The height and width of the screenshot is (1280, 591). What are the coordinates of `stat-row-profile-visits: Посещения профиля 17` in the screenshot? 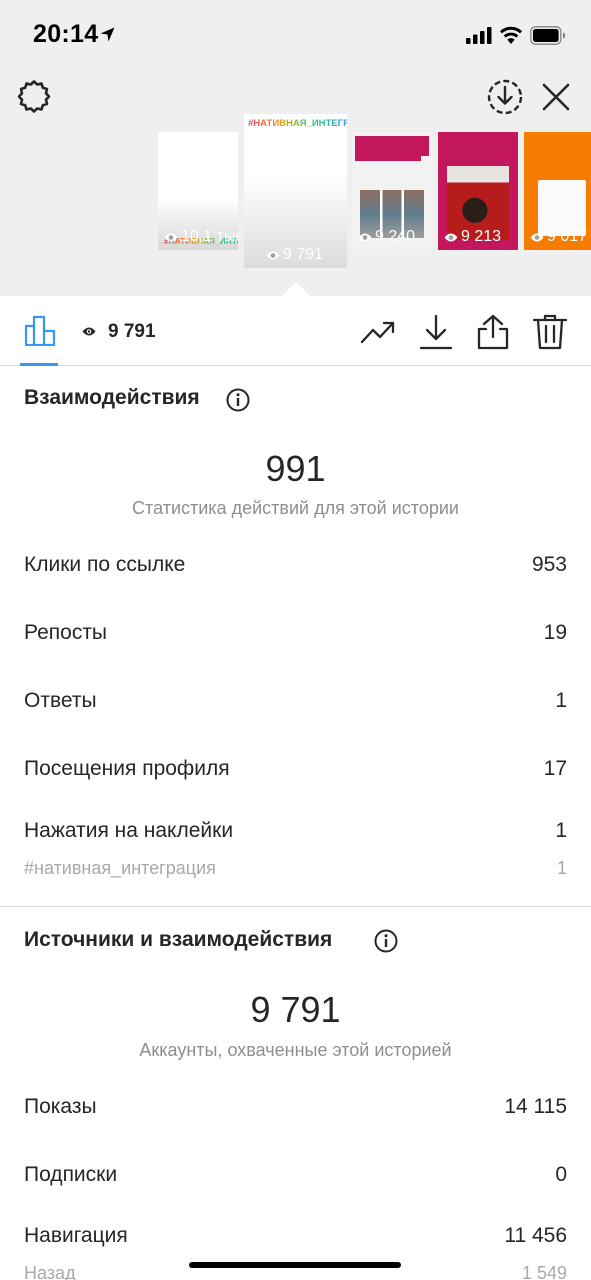 It's located at (295, 769).